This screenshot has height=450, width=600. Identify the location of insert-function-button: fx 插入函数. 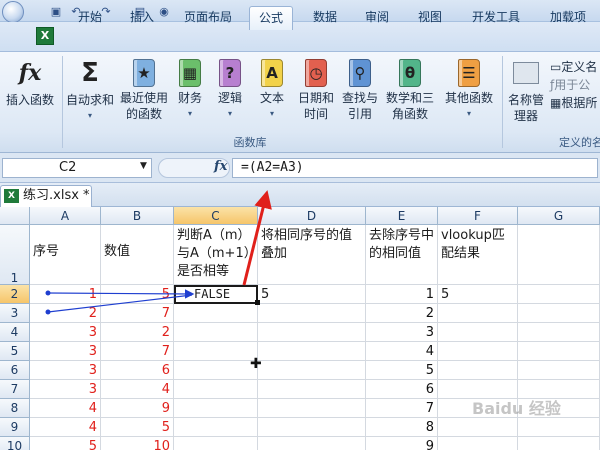
(30, 83).